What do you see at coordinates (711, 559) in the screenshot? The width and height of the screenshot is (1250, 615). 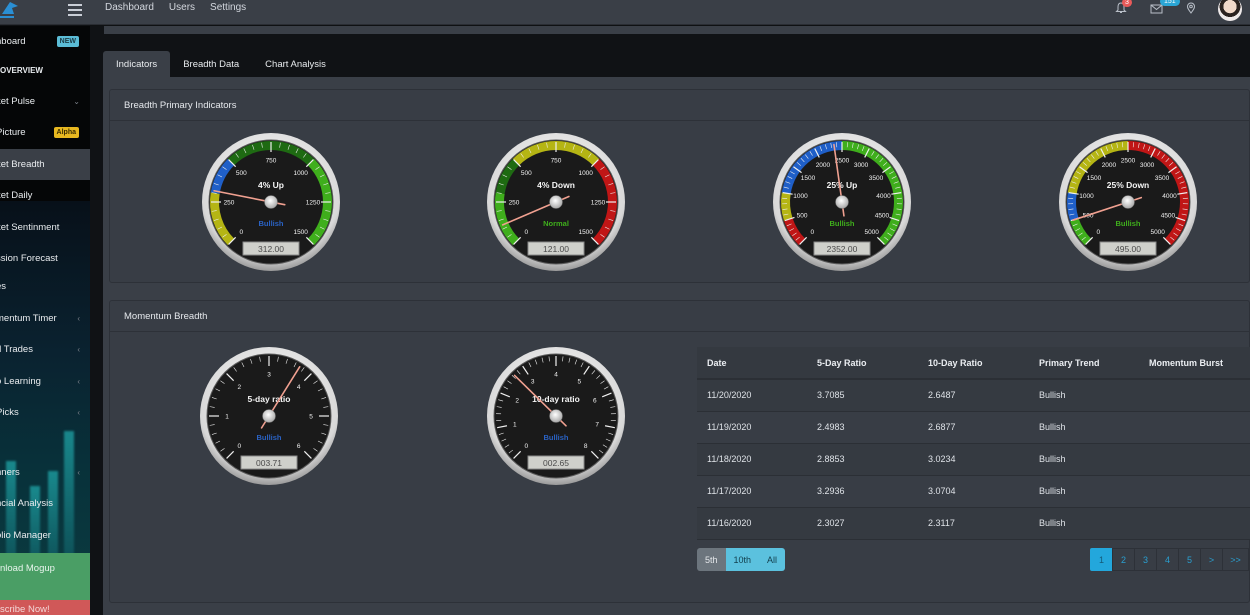 I see `range-5th-button: 5th` at bounding box center [711, 559].